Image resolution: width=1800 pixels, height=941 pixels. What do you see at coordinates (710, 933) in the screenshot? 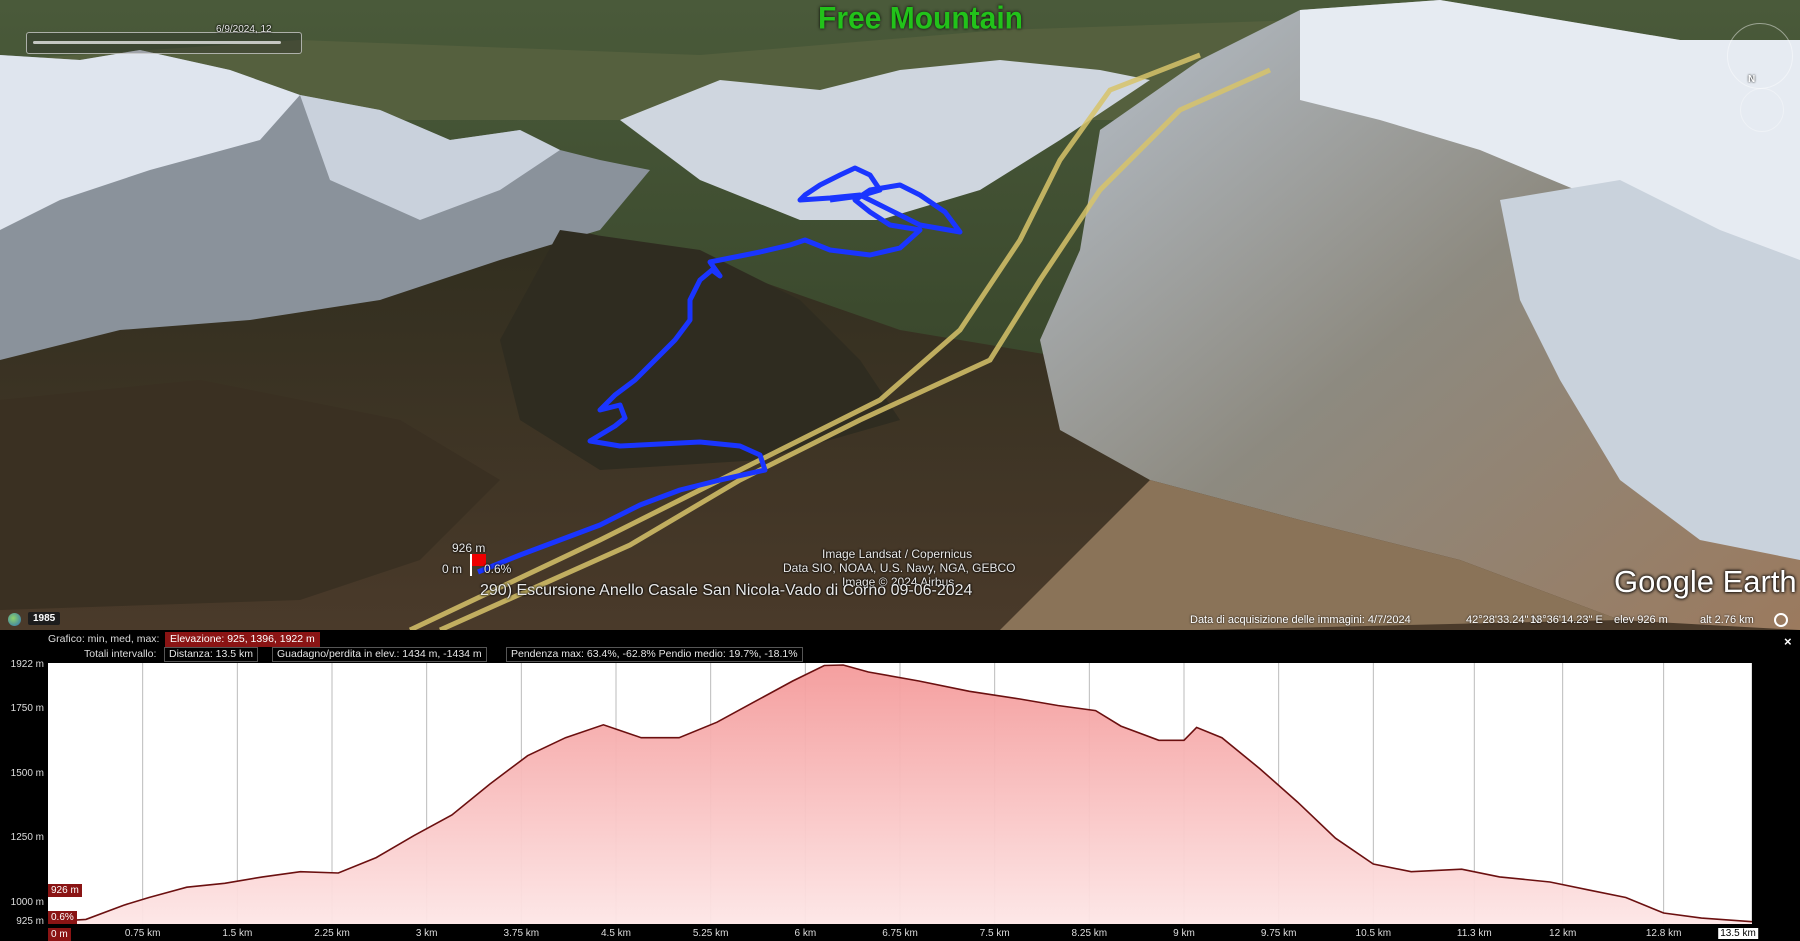
I see `x-tick-label-6: 5.25 km` at bounding box center [710, 933].